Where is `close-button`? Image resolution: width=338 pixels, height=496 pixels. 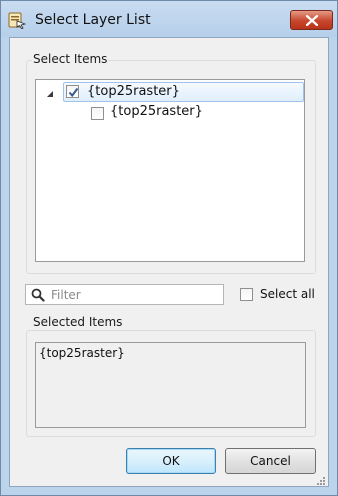
close-button is located at coordinates (311, 20).